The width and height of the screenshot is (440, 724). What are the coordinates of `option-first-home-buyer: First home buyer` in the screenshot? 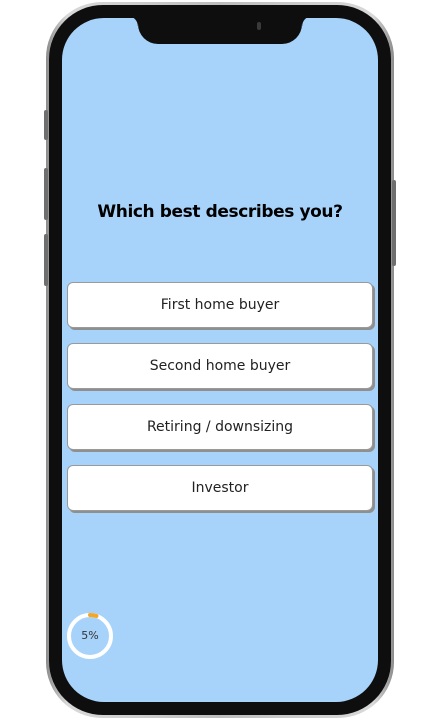 It's located at (220, 305).